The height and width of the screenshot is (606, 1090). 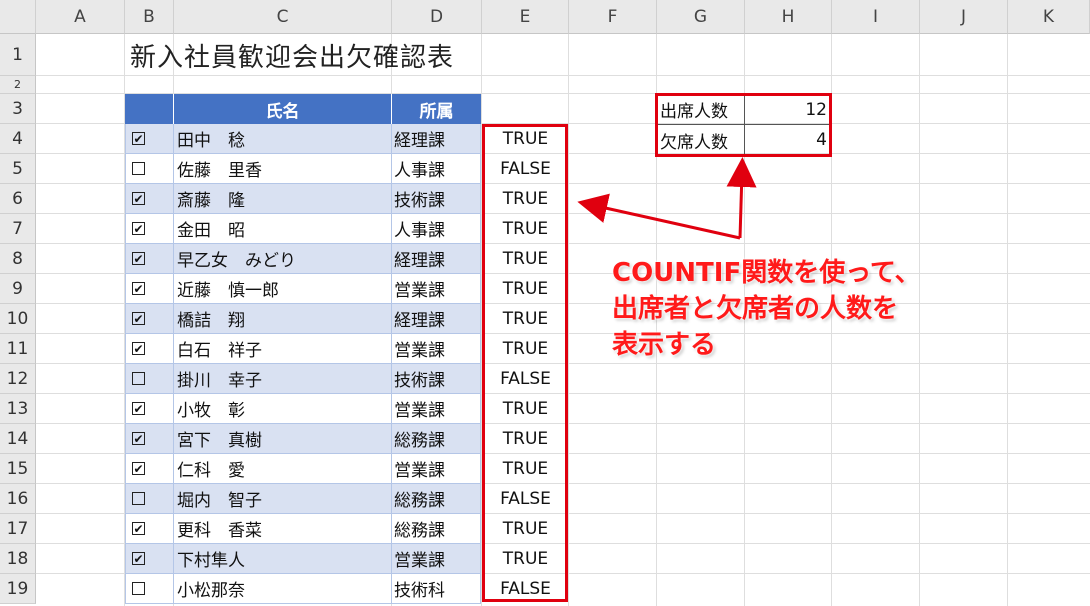 What do you see at coordinates (18, 289) in the screenshot?
I see `row-header-9: 9` at bounding box center [18, 289].